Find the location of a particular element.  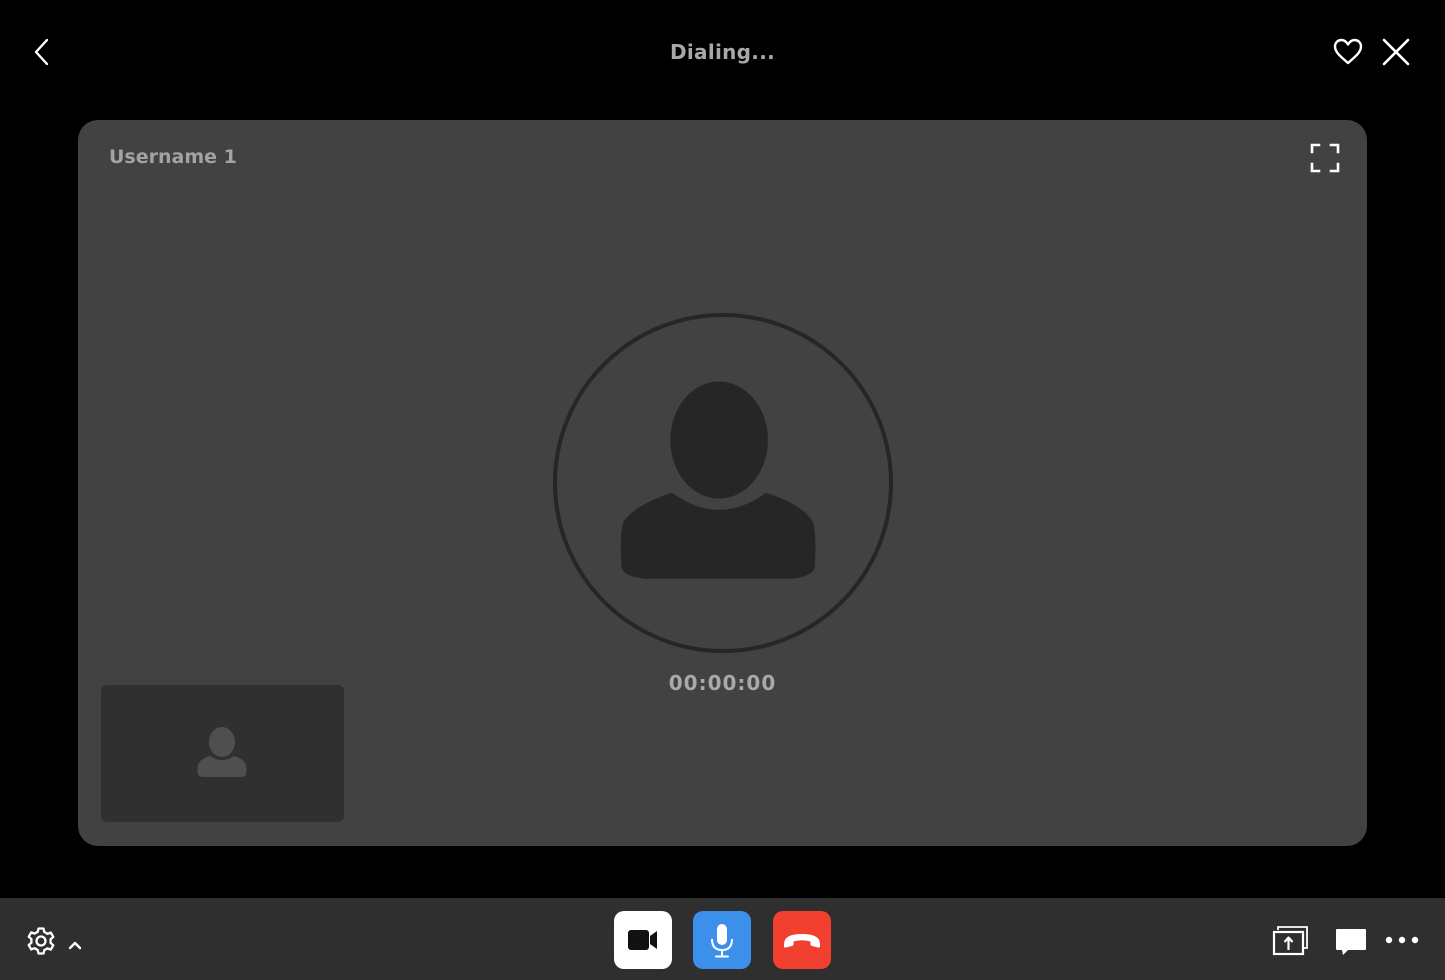

hang-up-button is located at coordinates (802, 940).